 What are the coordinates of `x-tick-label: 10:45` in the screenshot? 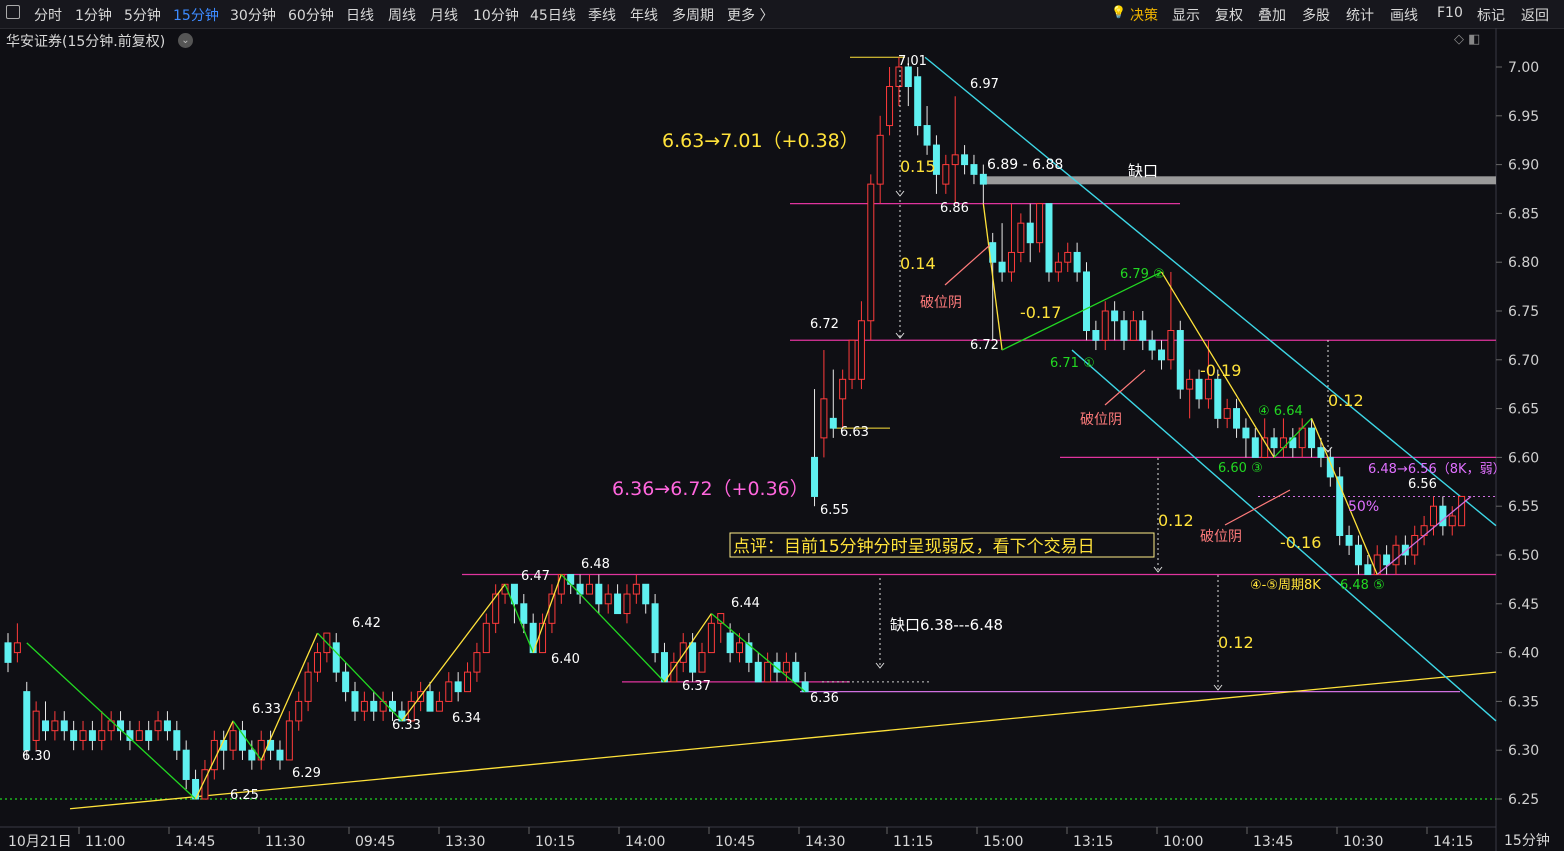 It's located at (735, 842).